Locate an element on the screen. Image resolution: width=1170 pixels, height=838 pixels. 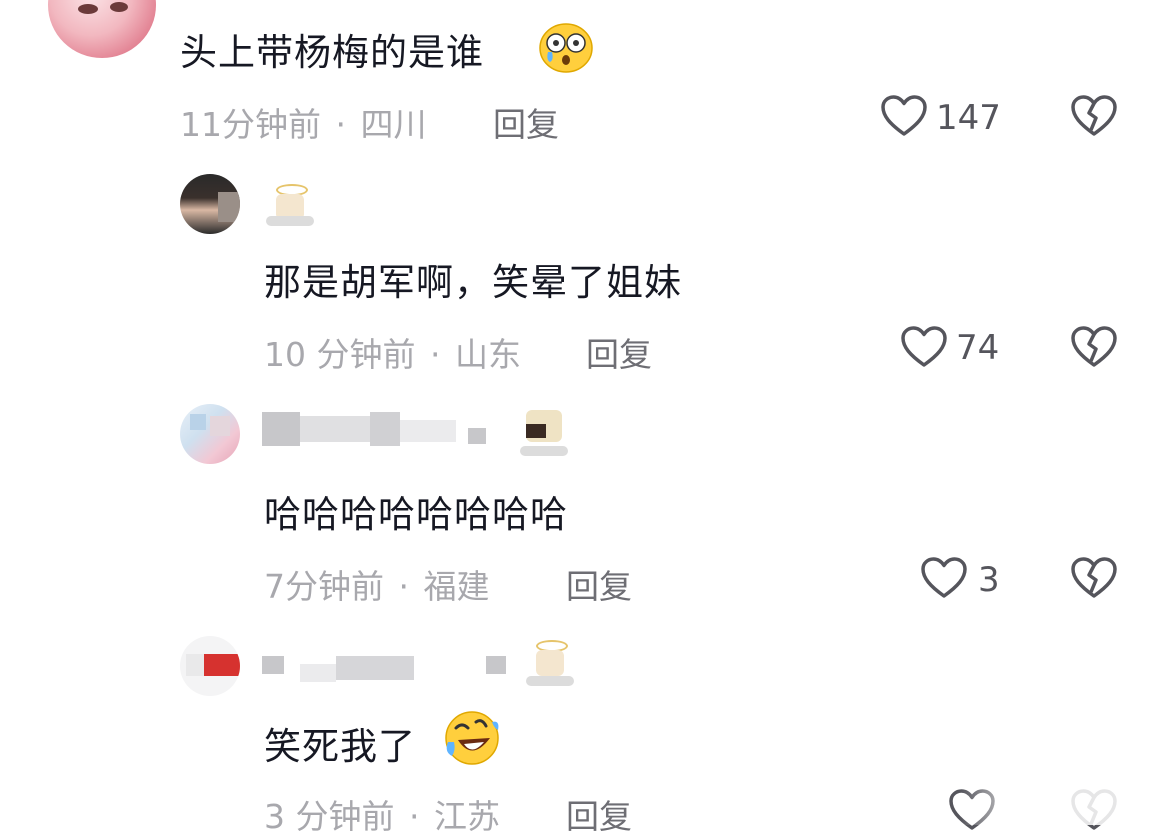
comment-meta: 3 分钟前 · 江苏 is located at coordinates (382, 814).